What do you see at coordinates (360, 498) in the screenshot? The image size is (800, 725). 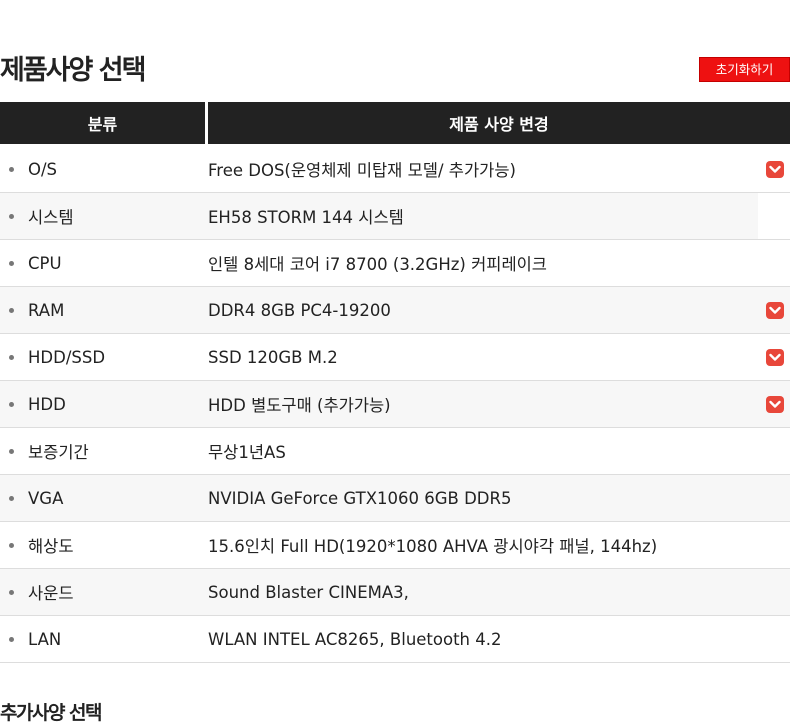 I see `row-spec-value: NVIDIA GeForce GTX1060 6GB DDR5` at bounding box center [360, 498].